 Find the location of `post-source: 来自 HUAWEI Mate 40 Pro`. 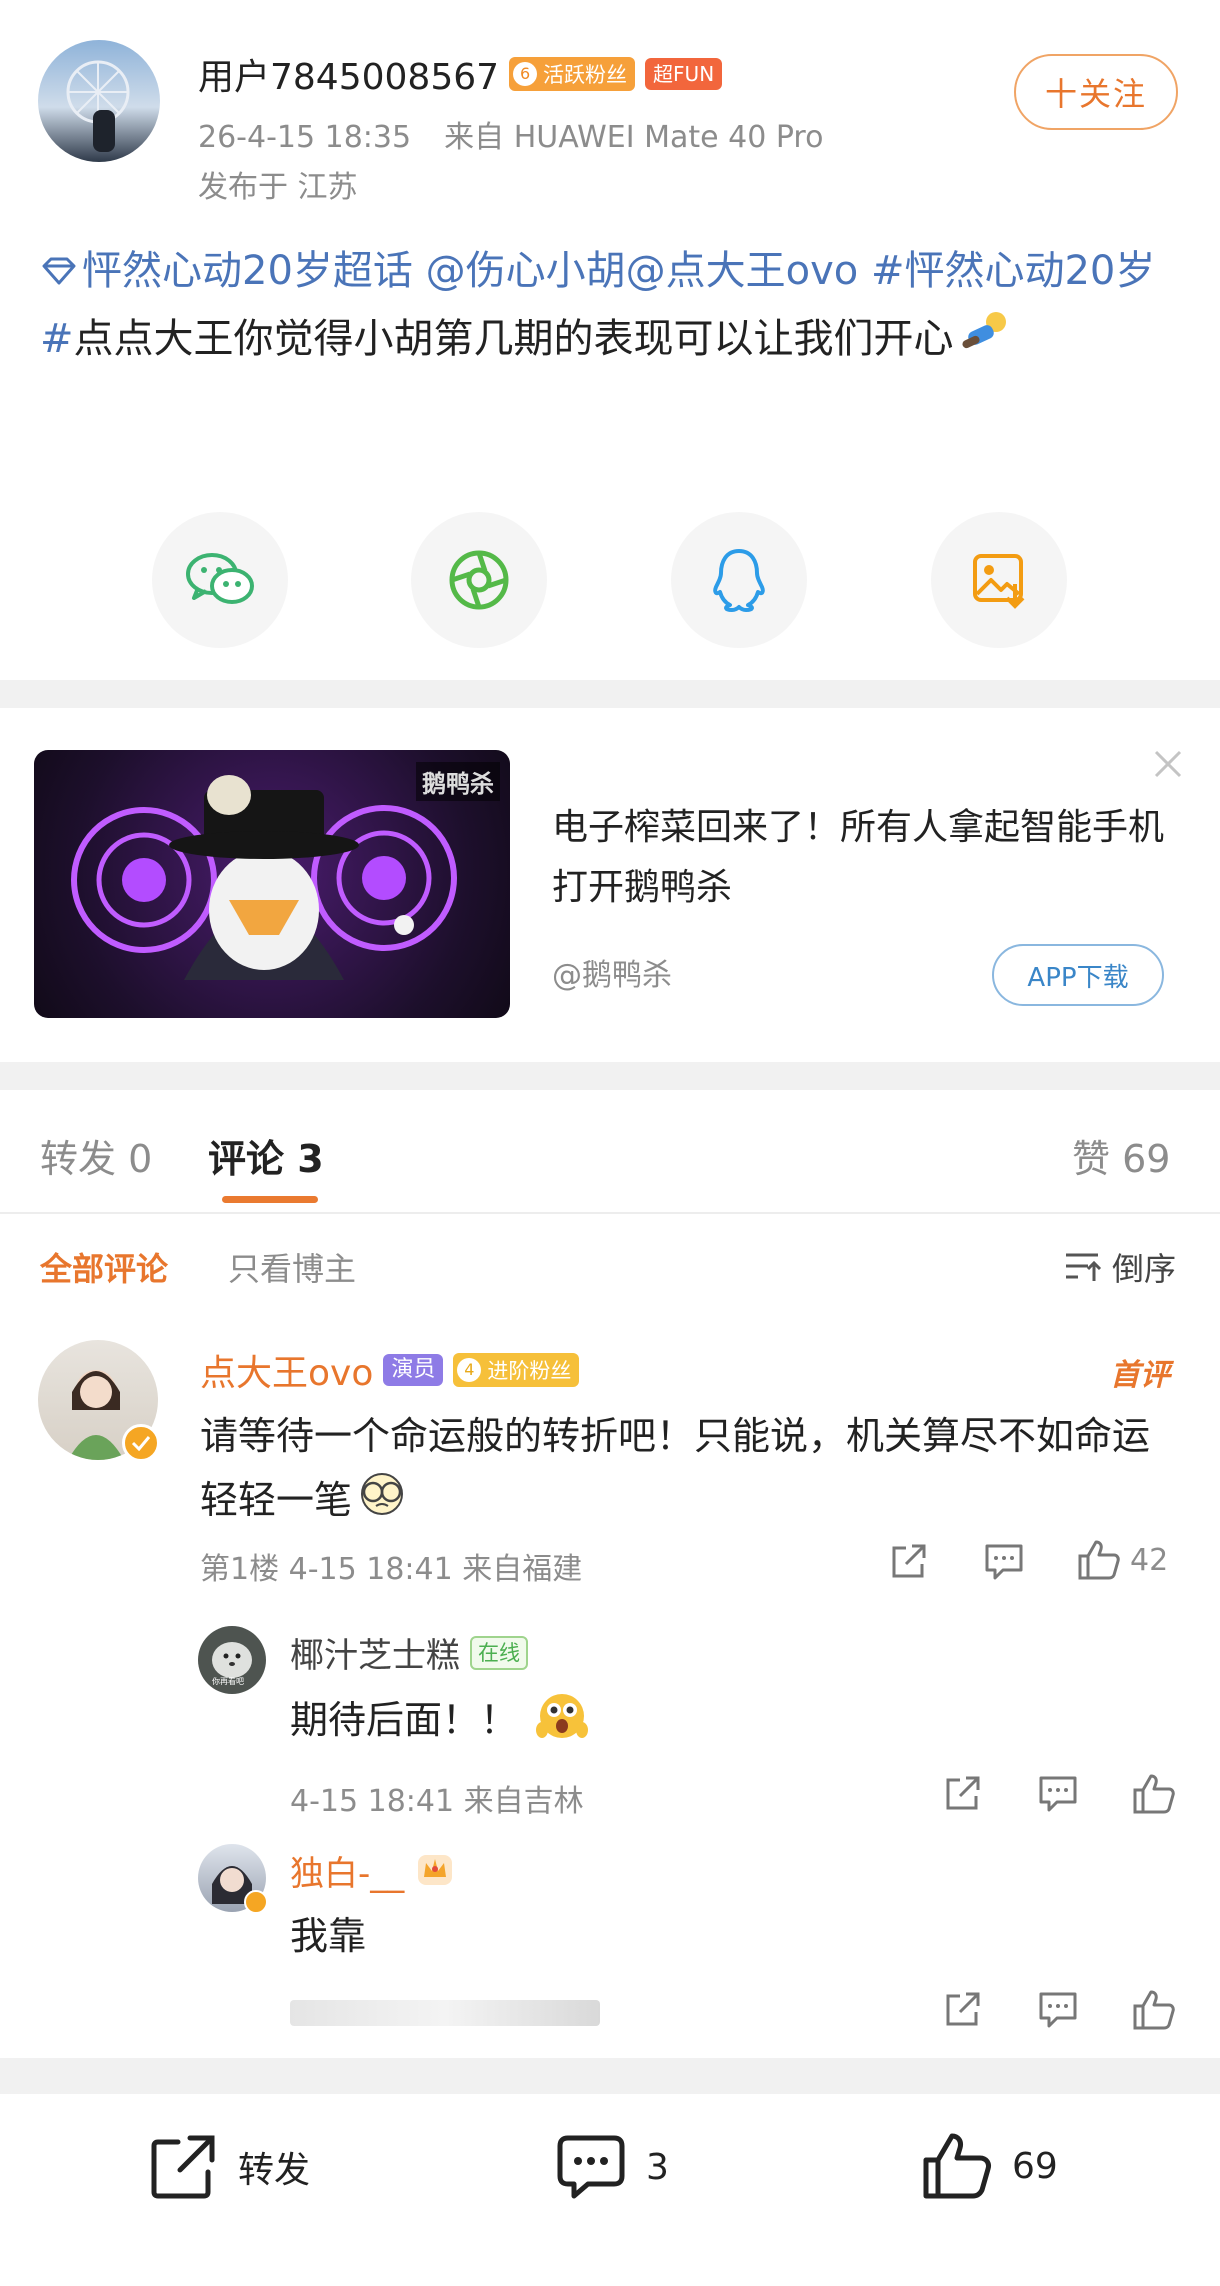

post-source: 来自 HUAWEI Mate 40 Pro is located at coordinates (634, 137).